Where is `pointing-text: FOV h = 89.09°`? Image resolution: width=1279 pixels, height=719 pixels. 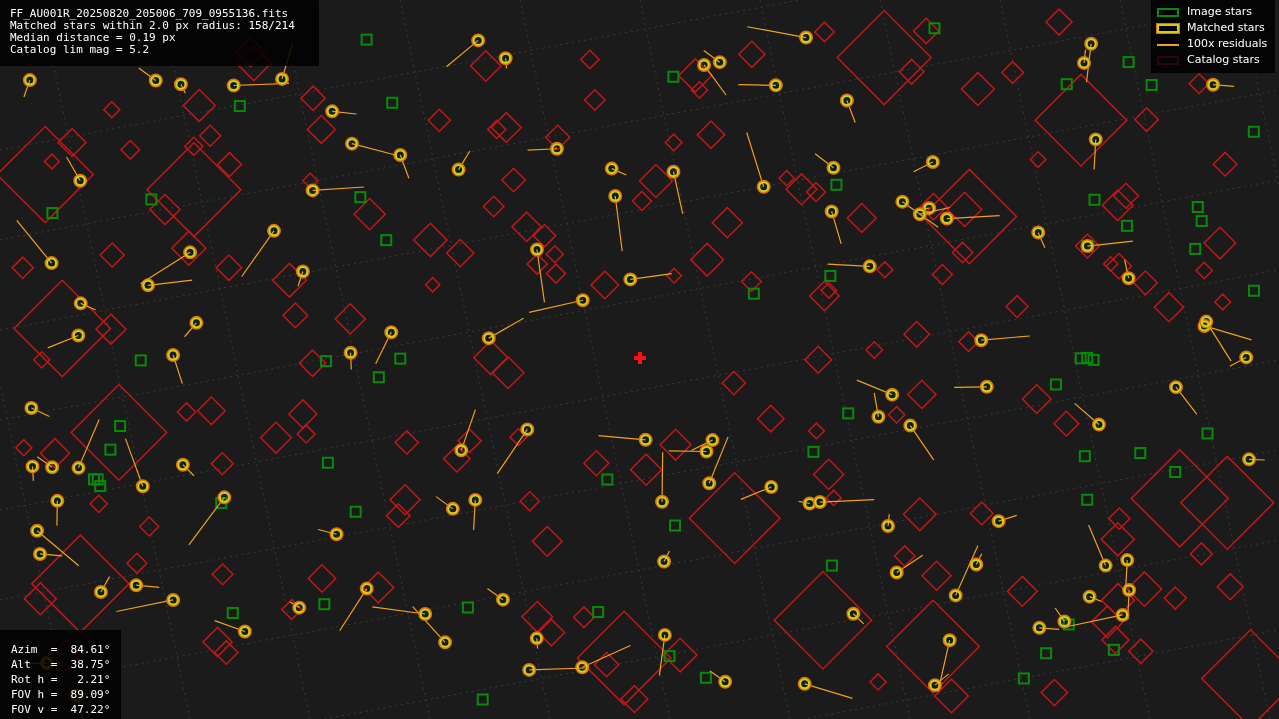 pointing-text: FOV h = 89.09° is located at coordinates (61, 694).